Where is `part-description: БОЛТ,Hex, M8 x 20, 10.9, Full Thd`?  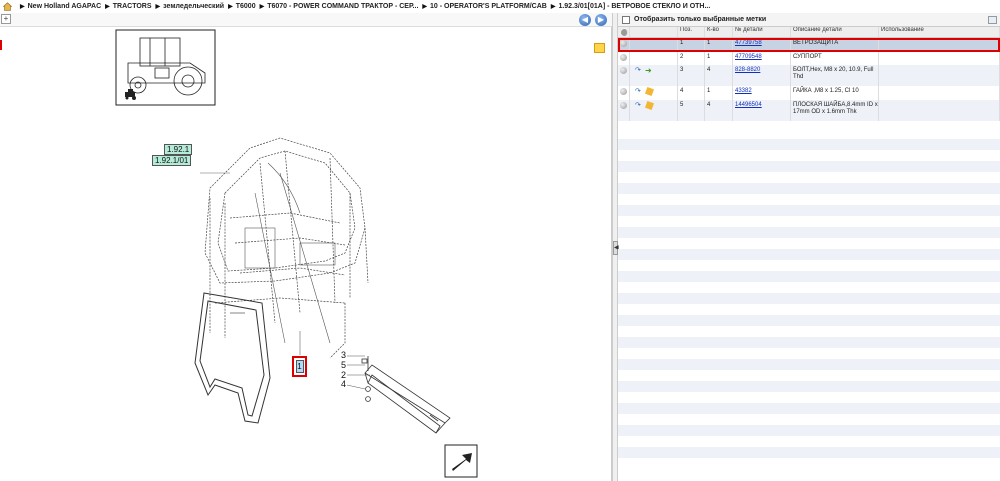
part-description: БОЛТ,Hex, M8 x 20, 10.9, Full Thd is located at coordinates (835, 75).